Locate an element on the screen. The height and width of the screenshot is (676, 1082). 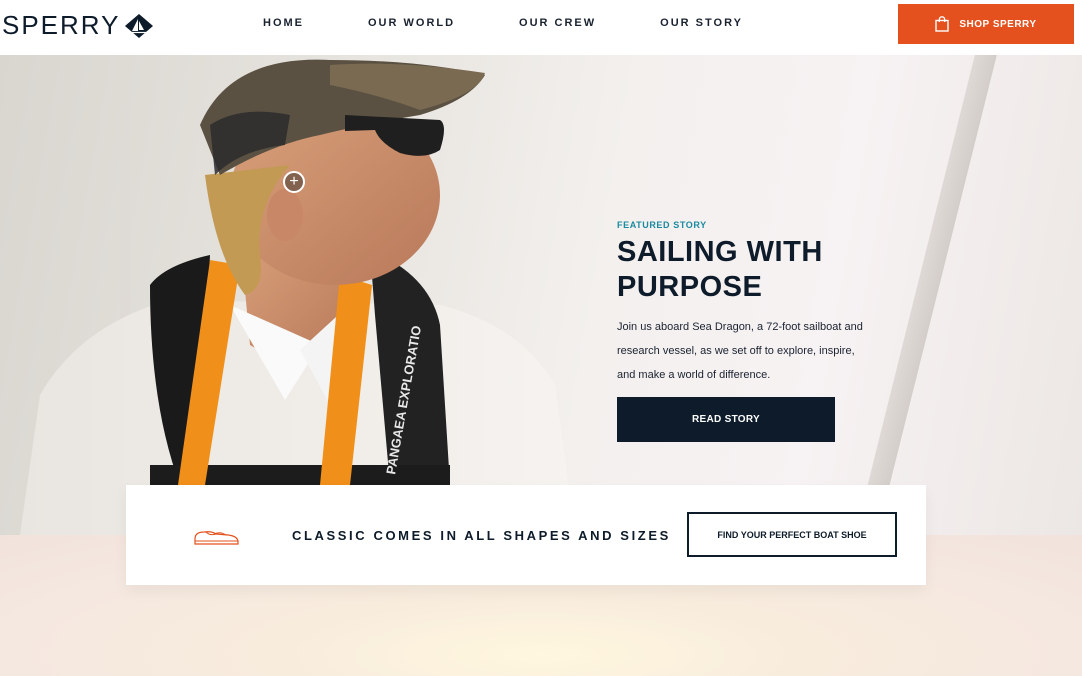
sail-logo-icon is located at coordinates (139, 25).